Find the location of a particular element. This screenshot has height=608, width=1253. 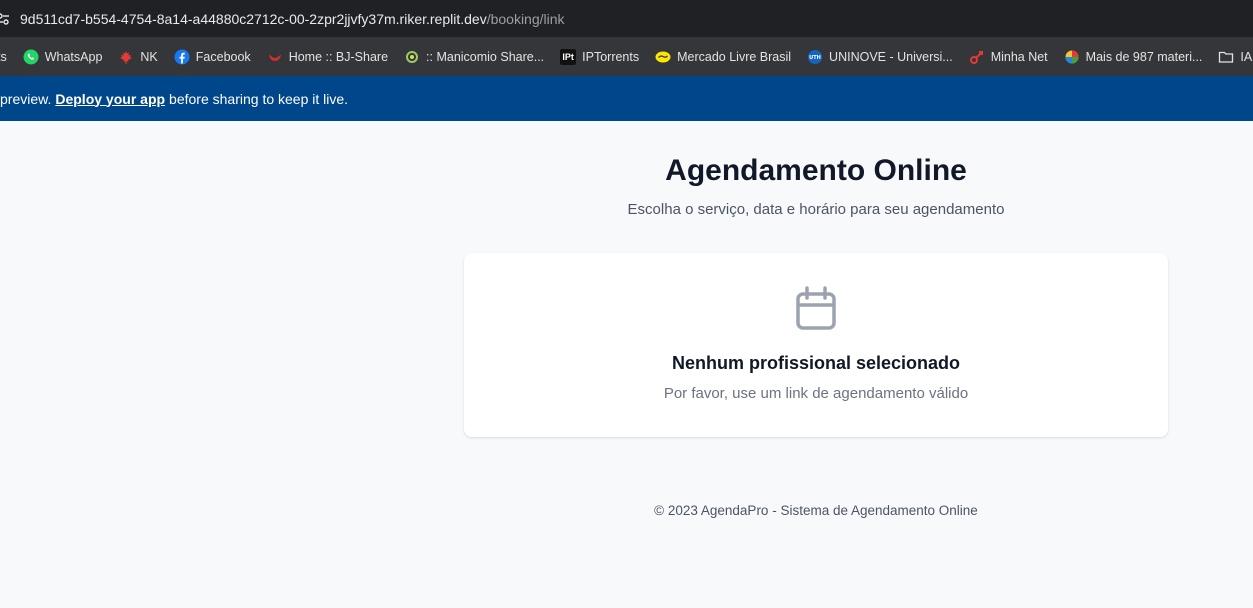

site-info-icon is located at coordinates (5, 19).